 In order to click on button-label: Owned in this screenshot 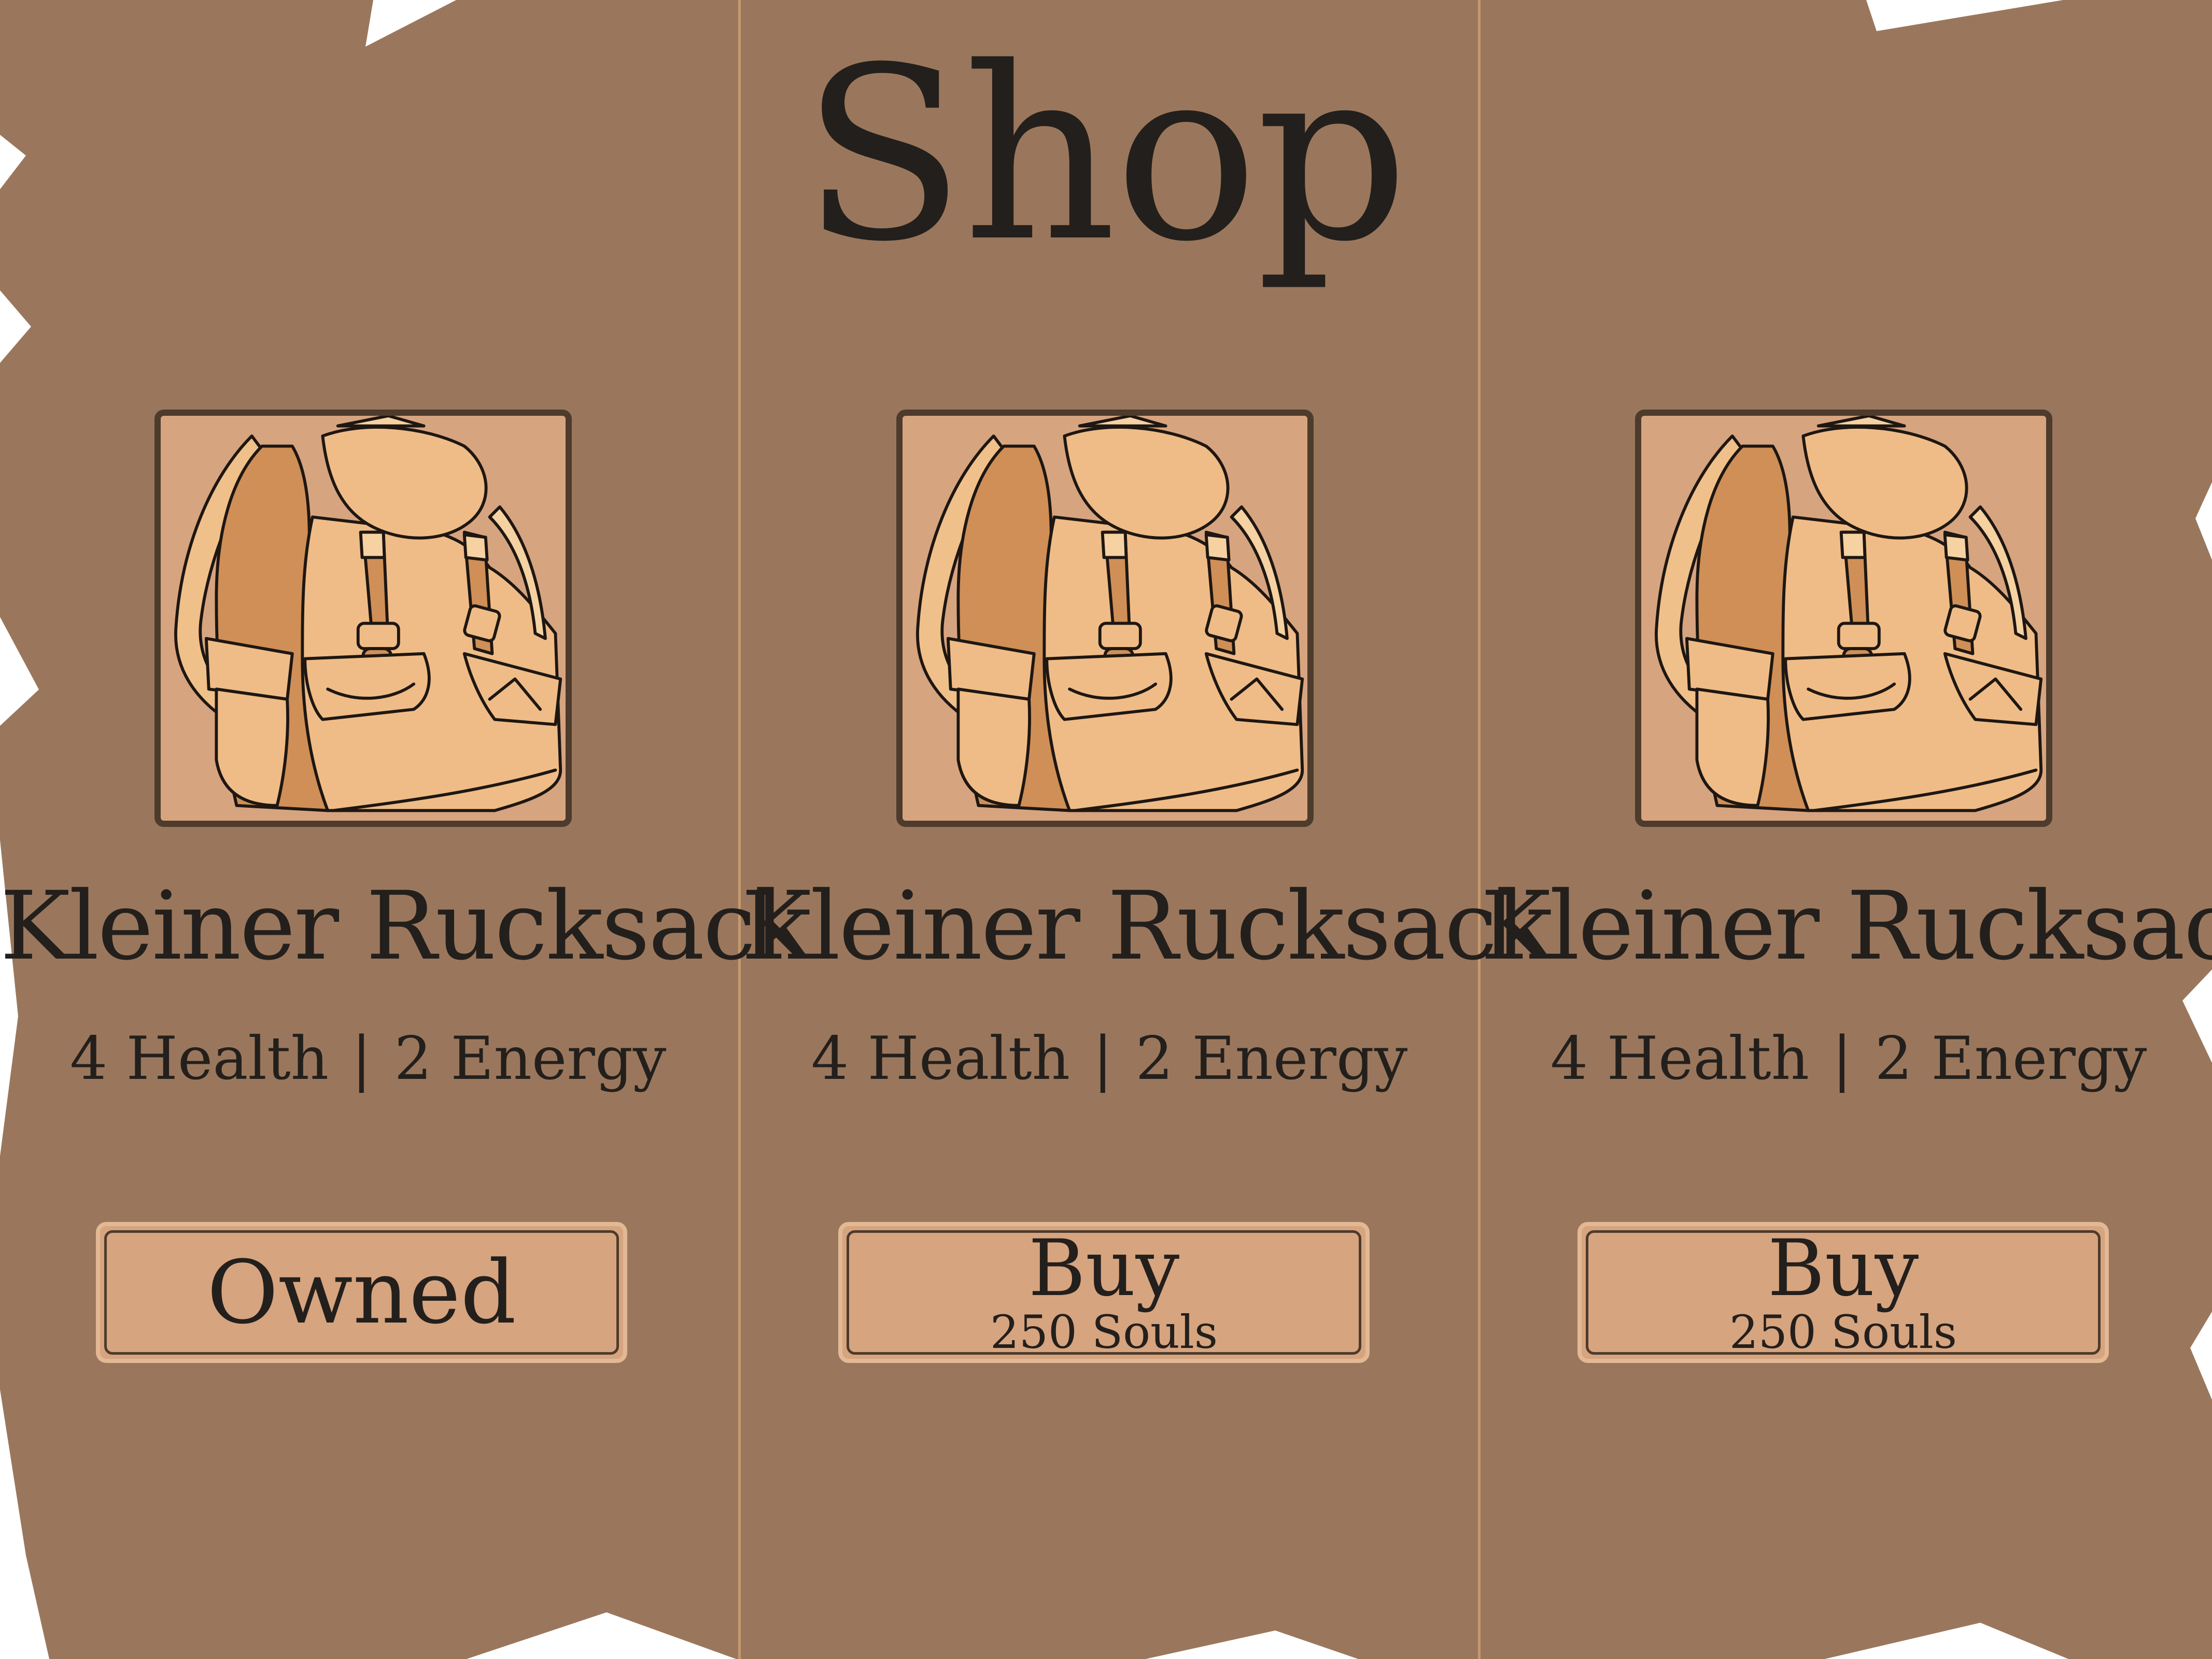, I will do `click(361, 1292)`.